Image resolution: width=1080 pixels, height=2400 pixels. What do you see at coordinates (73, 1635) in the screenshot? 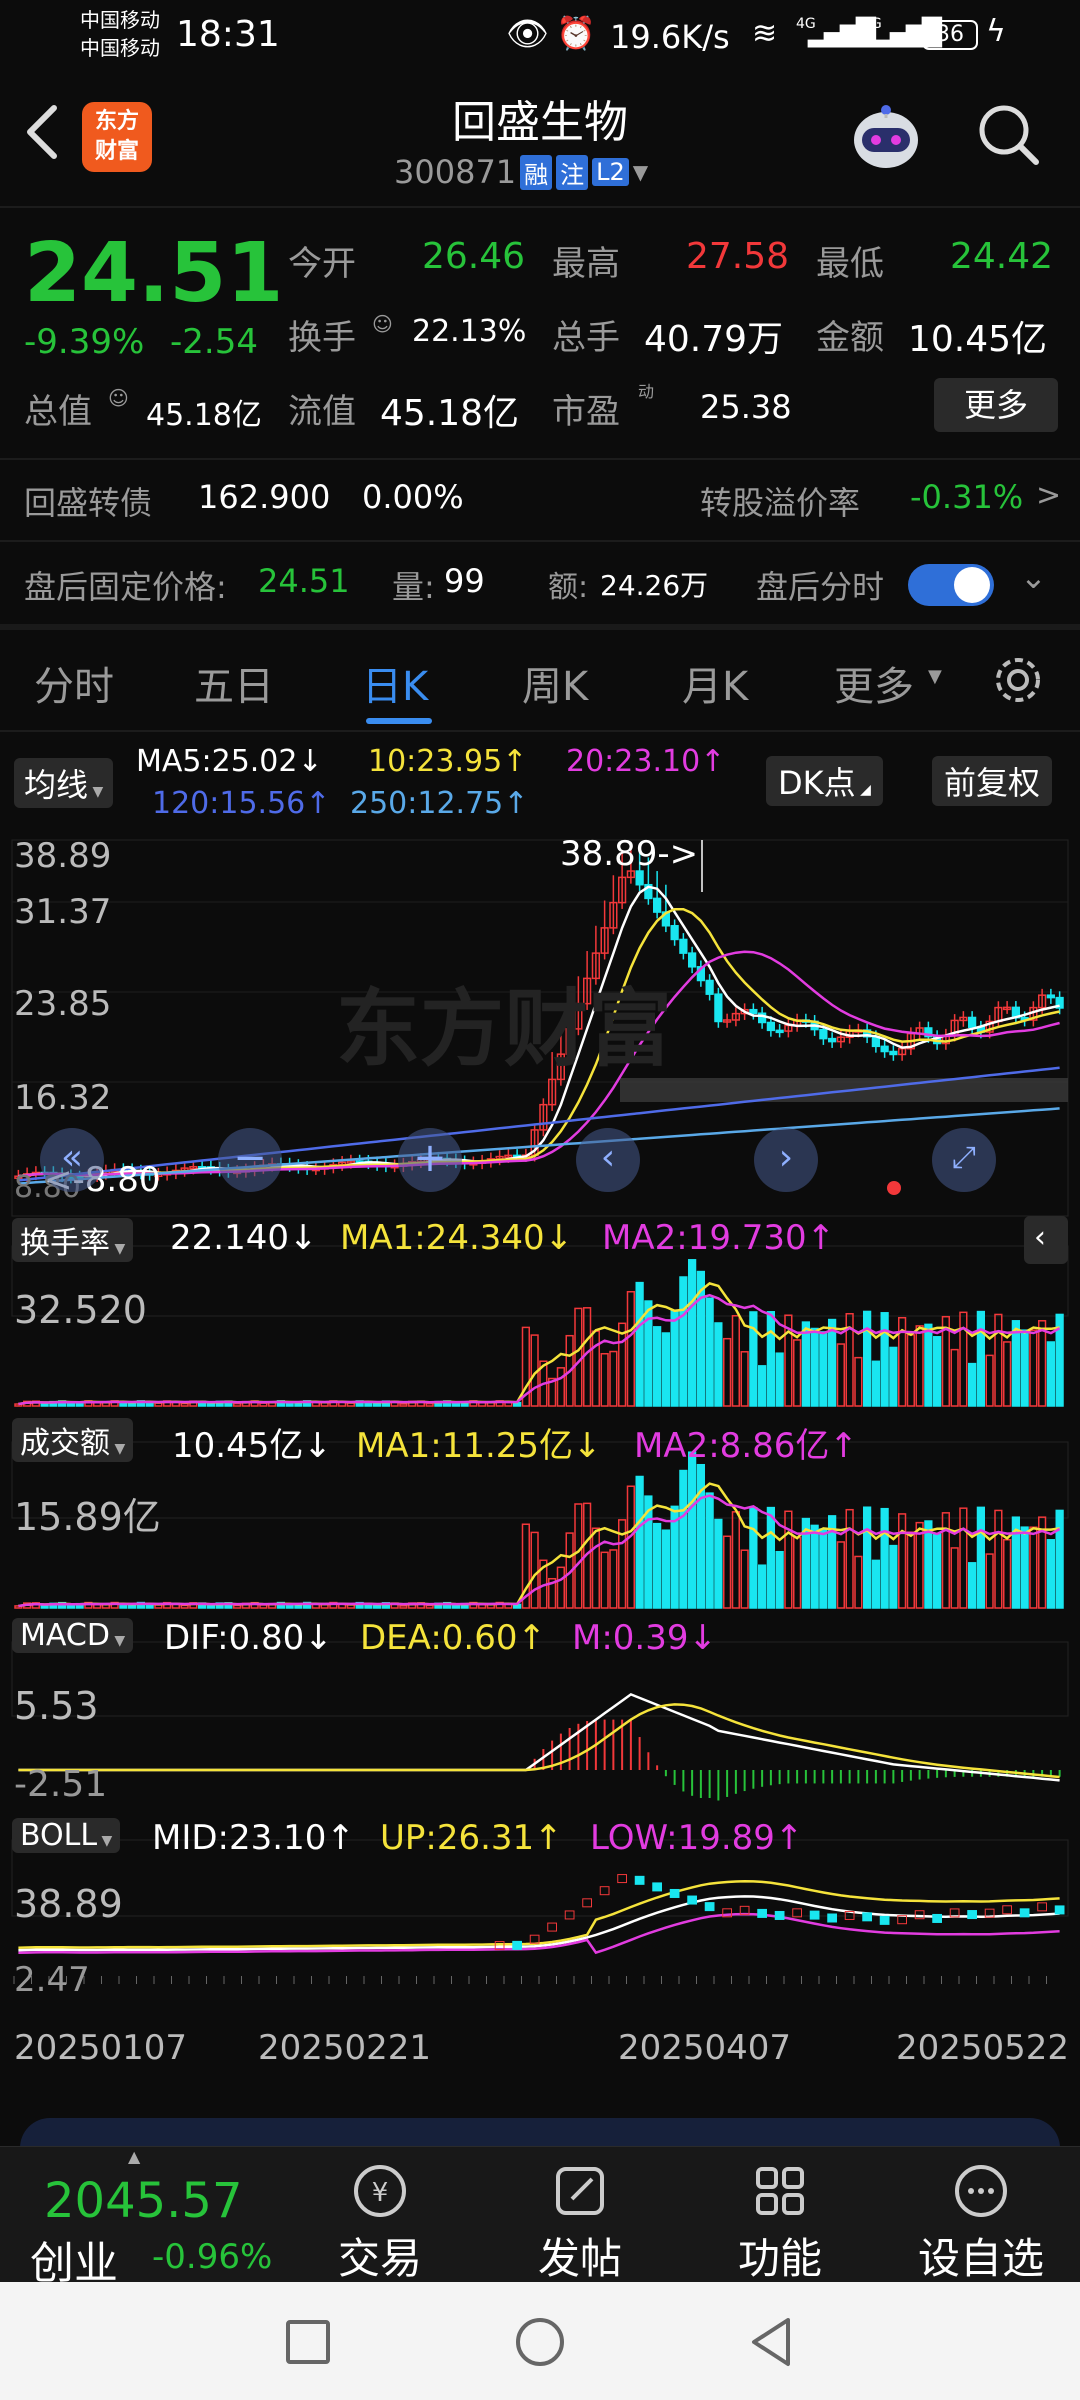
I see `macd-selector: MACD ▼` at bounding box center [73, 1635].